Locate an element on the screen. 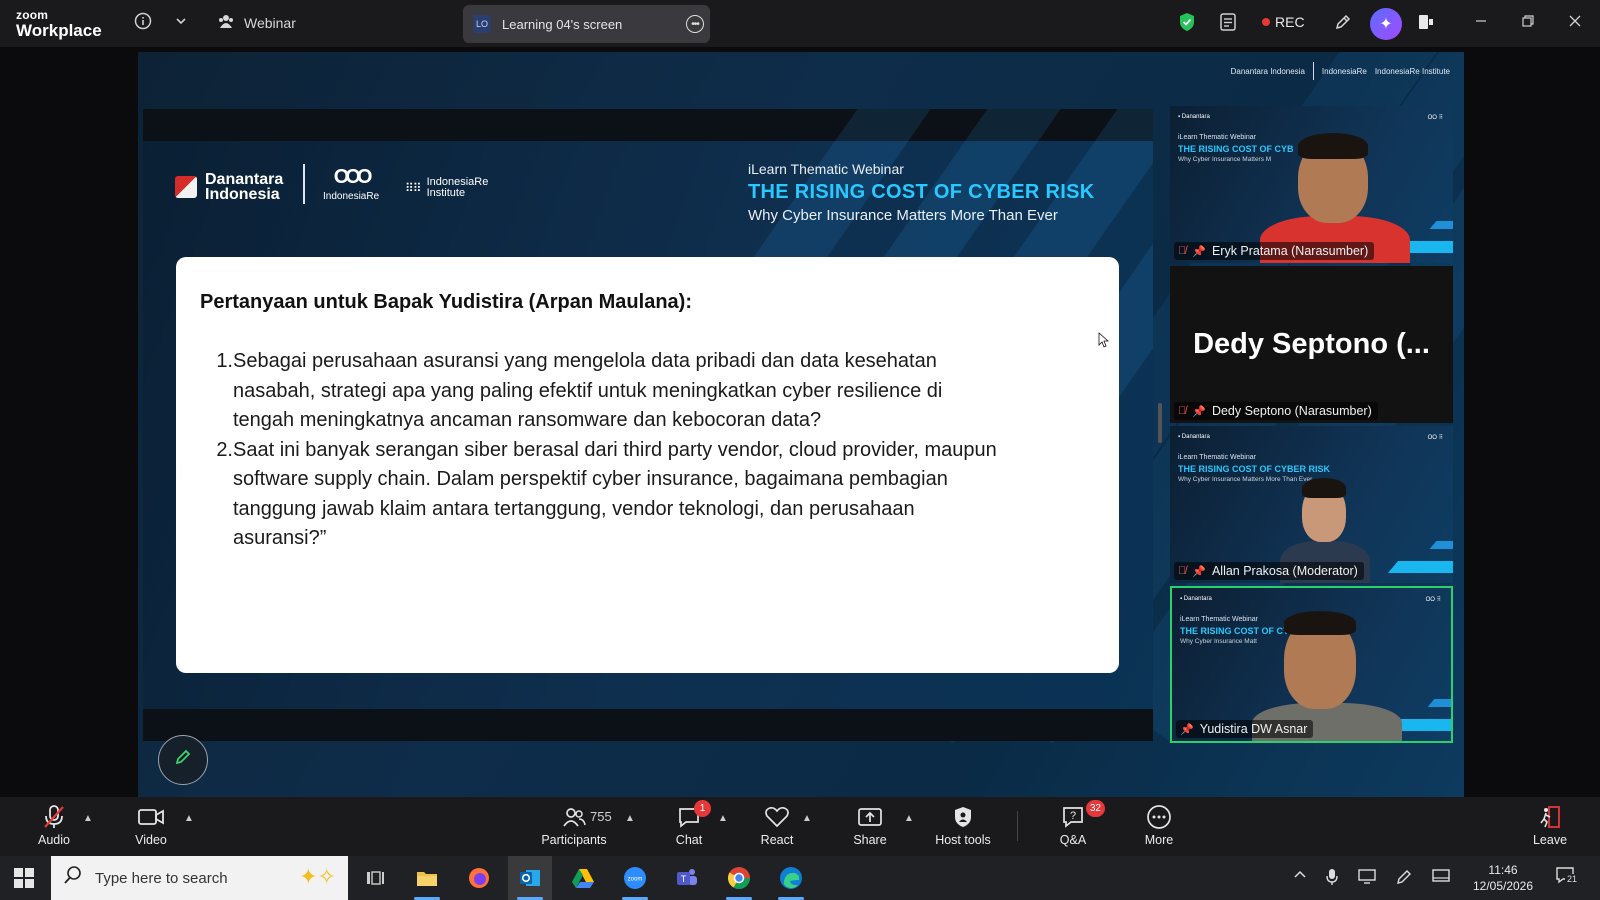 The width and height of the screenshot is (1600, 900). edge-icon is located at coordinates (791, 881).